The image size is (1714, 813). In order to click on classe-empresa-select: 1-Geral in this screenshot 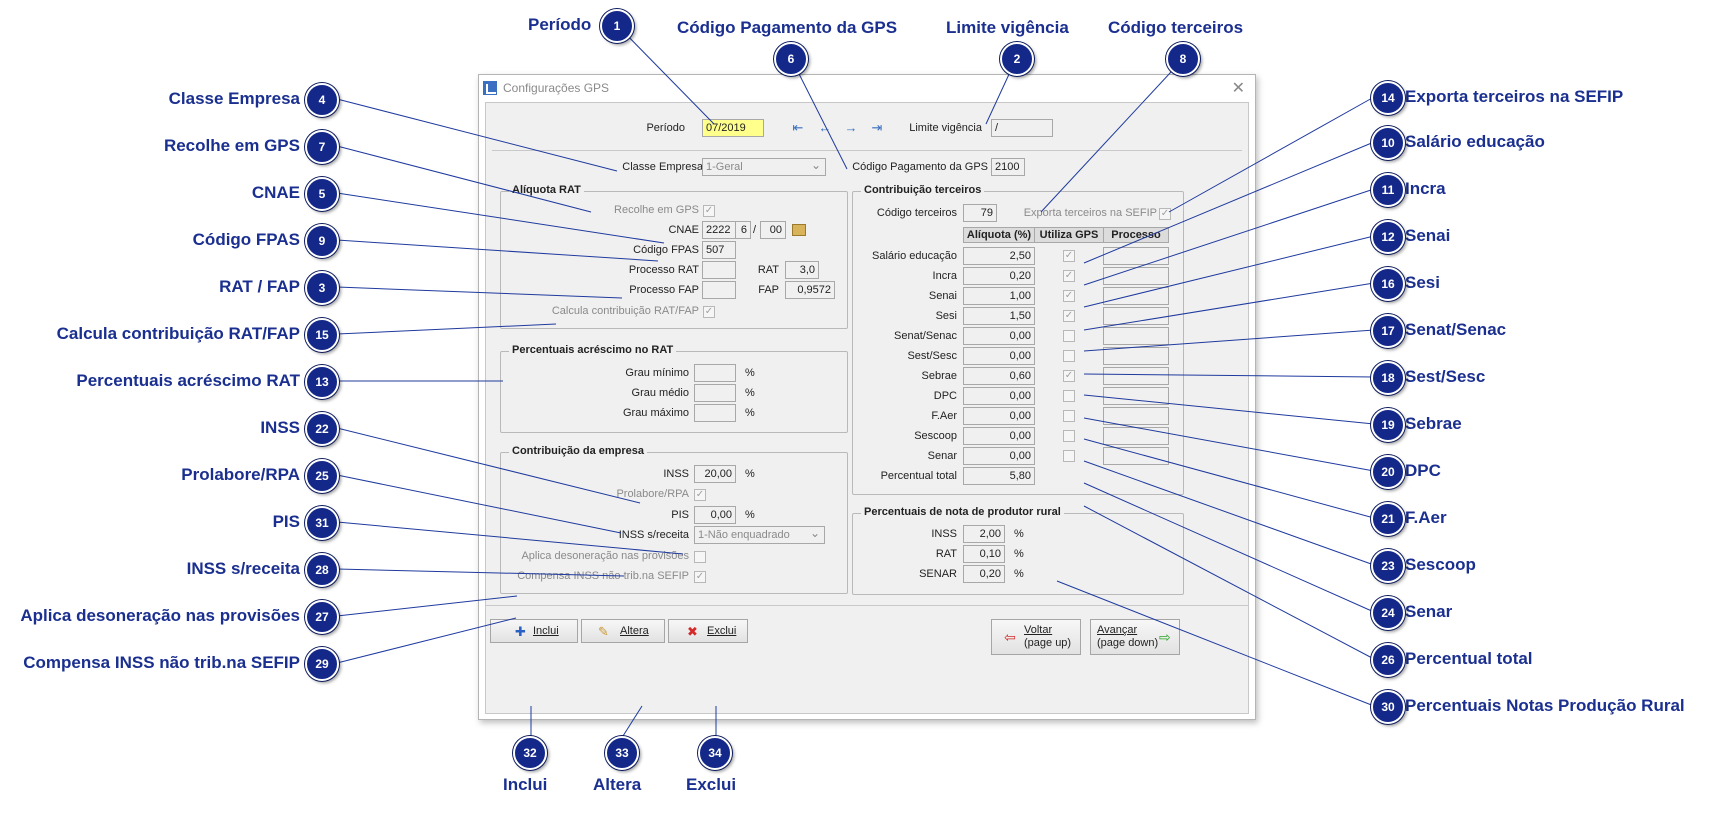, I will do `click(764, 167)`.